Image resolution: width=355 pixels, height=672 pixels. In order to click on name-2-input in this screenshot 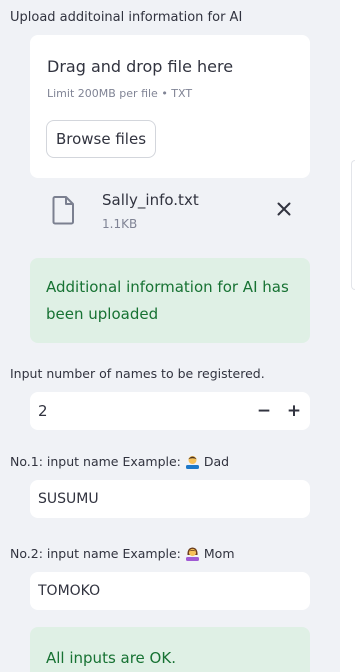, I will do `click(170, 591)`.